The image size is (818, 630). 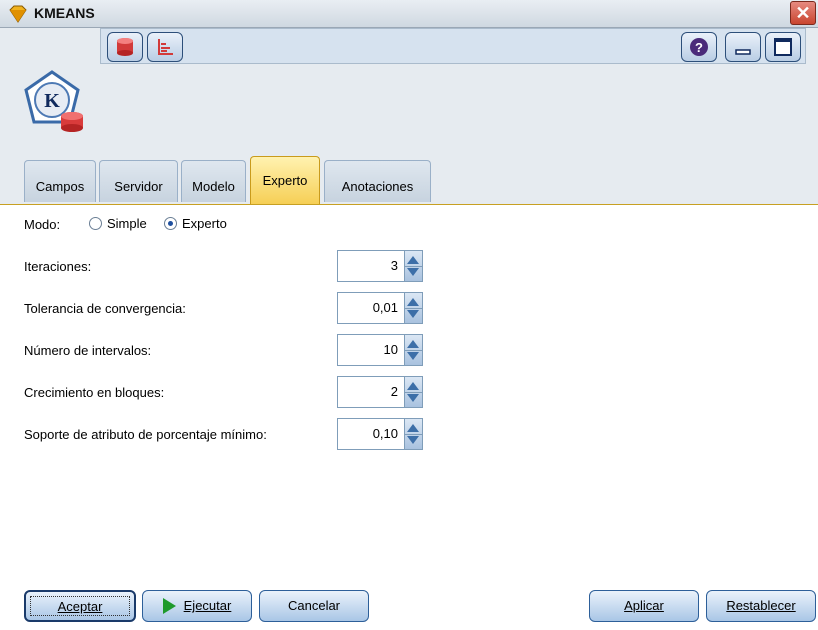 I want to click on run-button-label: Ejecutar, so click(x=207, y=605).